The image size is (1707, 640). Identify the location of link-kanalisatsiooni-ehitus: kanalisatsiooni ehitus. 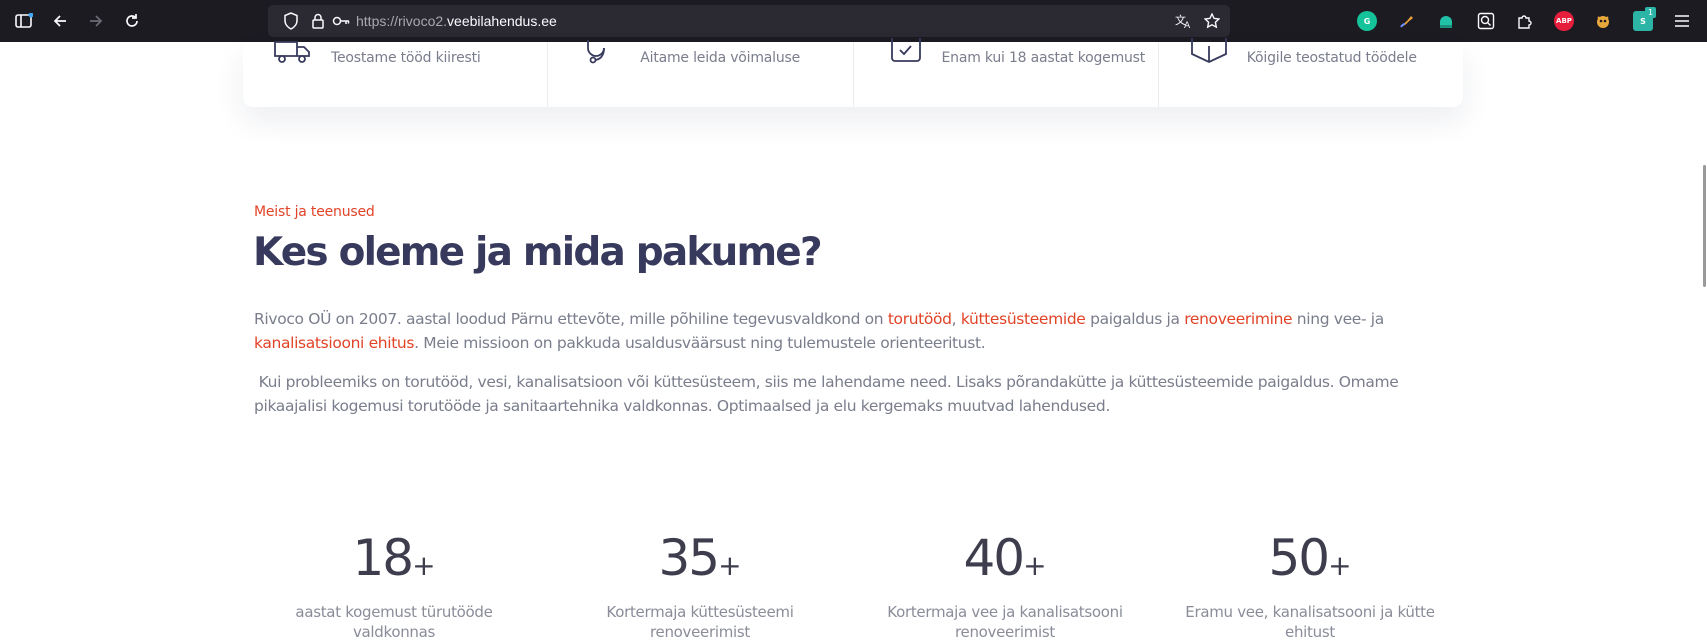
(334, 343).